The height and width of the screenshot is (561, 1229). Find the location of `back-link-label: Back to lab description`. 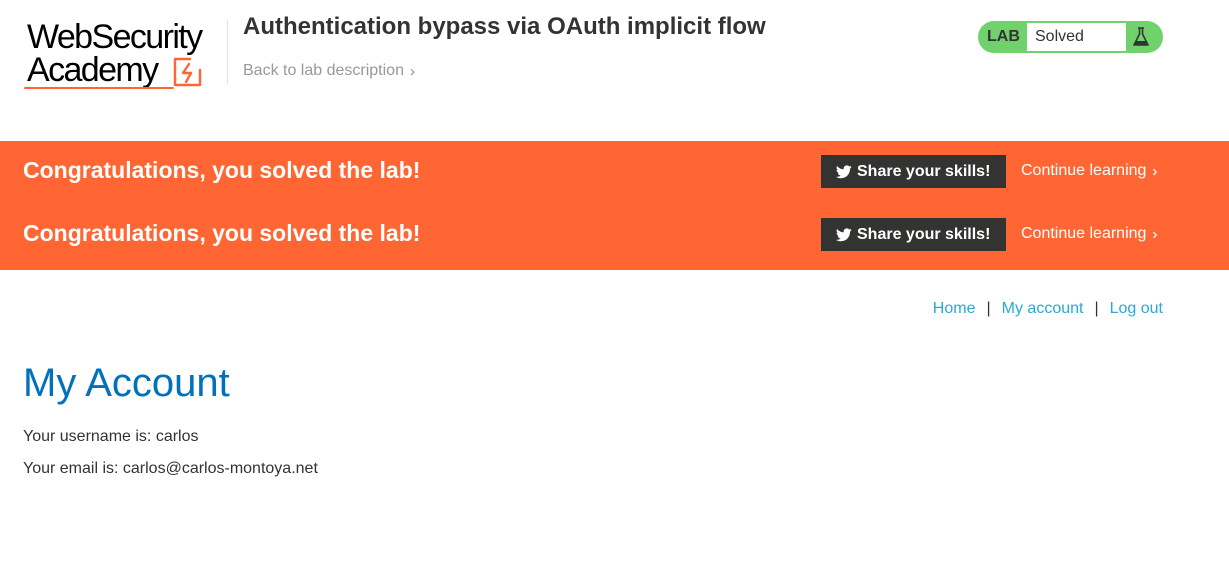

back-link-label: Back to lab description is located at coordinates (323, 70).